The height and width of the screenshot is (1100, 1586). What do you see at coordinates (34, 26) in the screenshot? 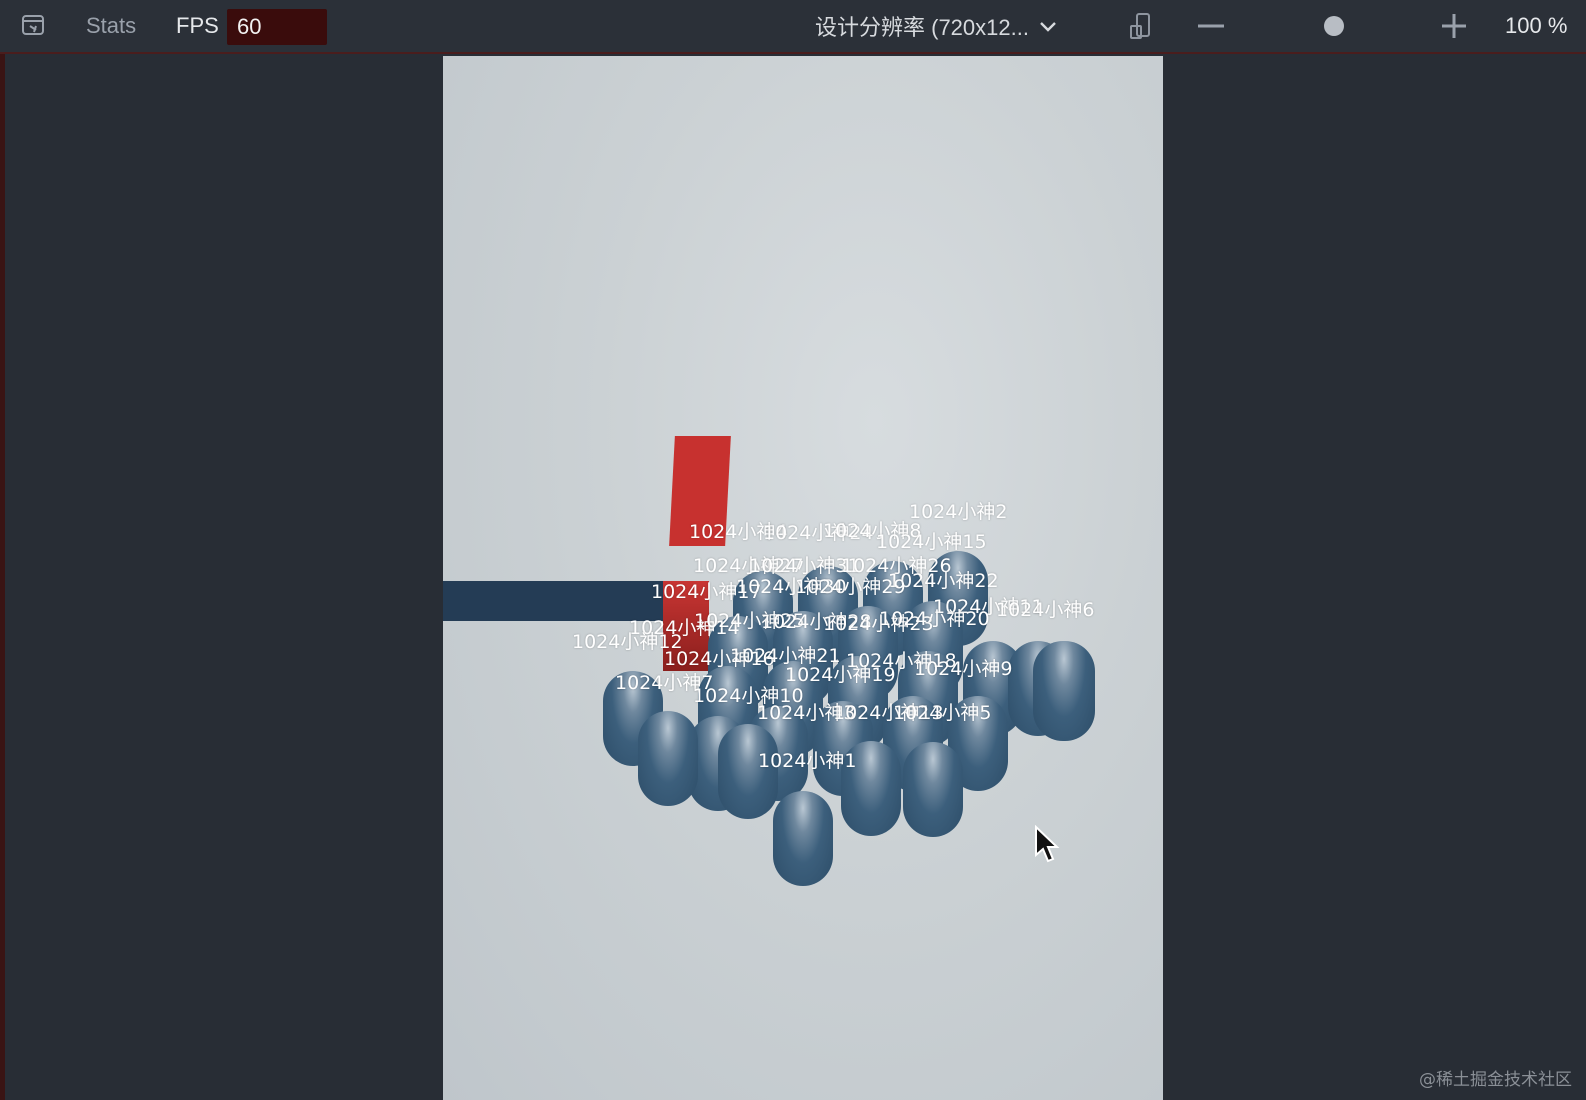
I see `preview-toggle-icon` at bounding box center [34, 26].